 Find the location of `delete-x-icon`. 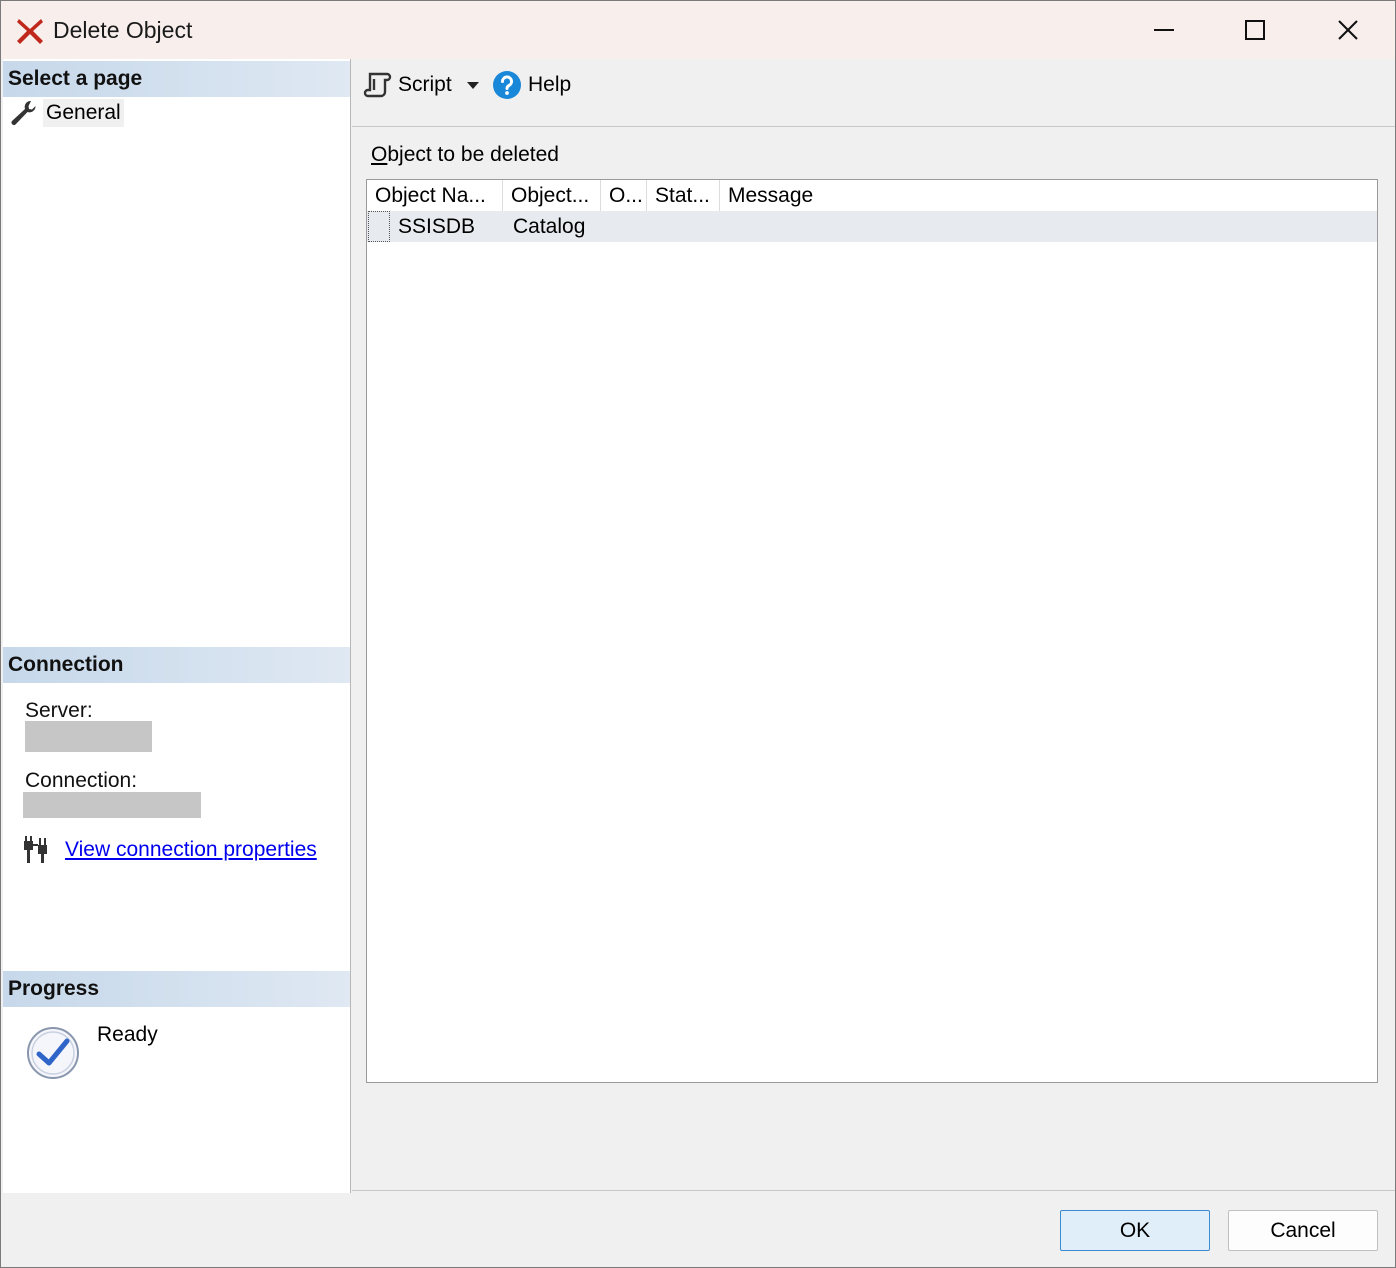

delete-x-icon is located at coordinates (30, 31).